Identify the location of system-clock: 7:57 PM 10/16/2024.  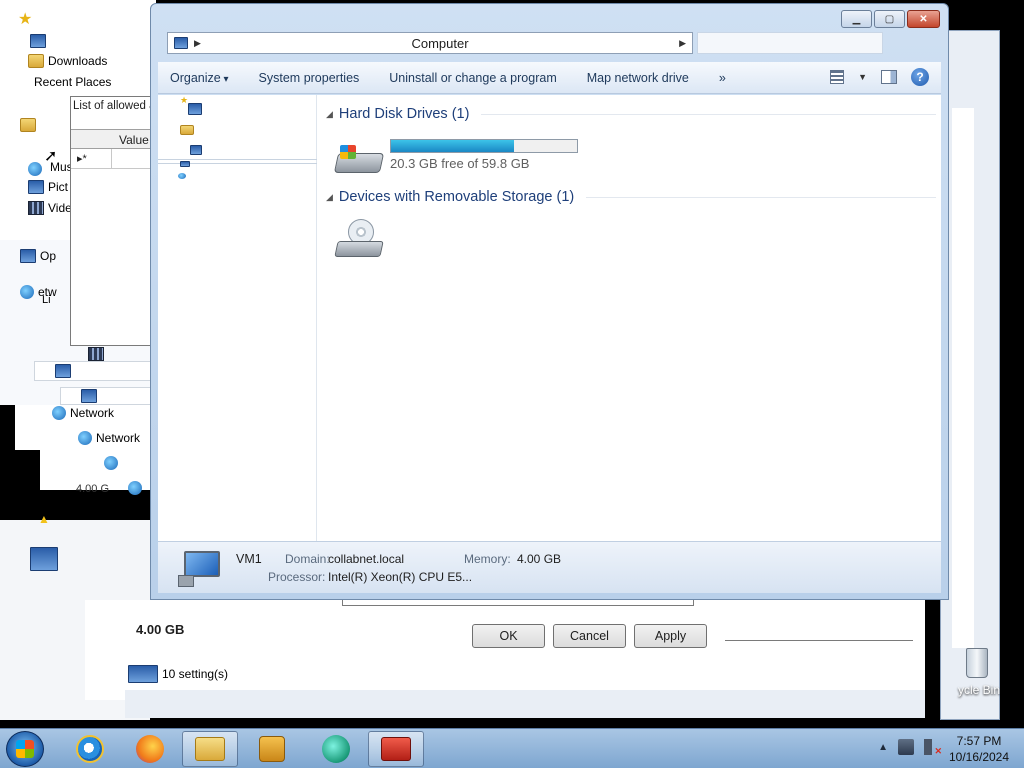
(979, 749).